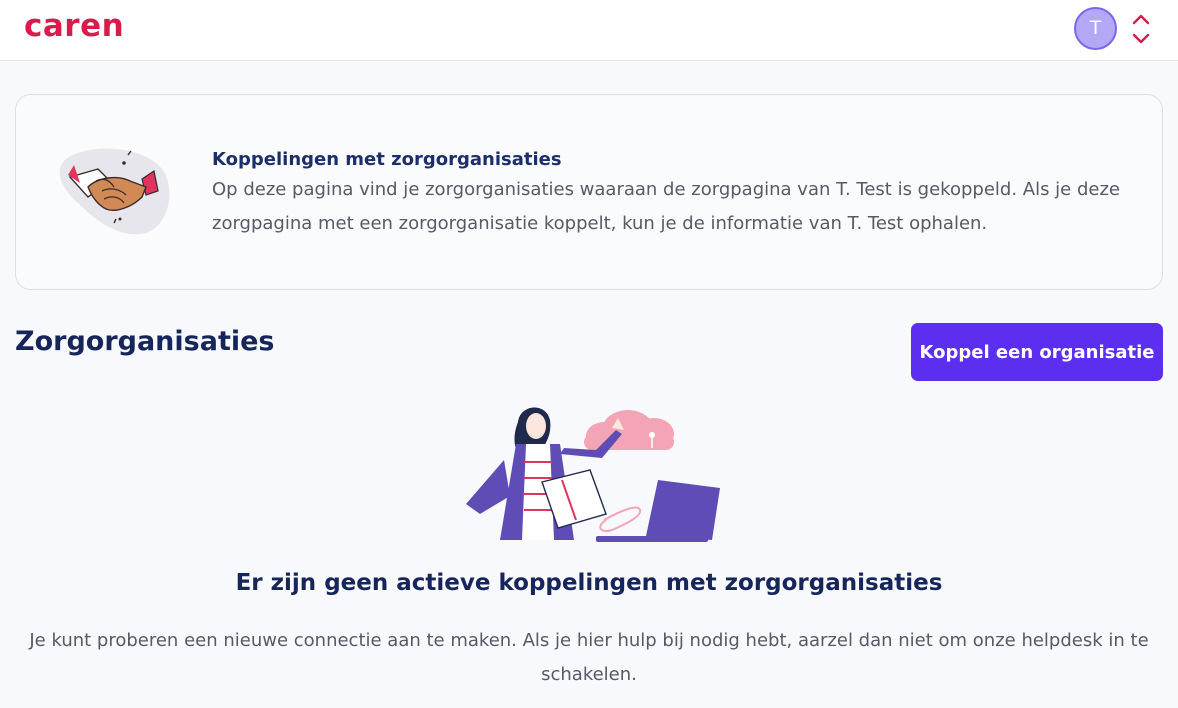  I want to click on caren-logo: caren, so click(74, 26).